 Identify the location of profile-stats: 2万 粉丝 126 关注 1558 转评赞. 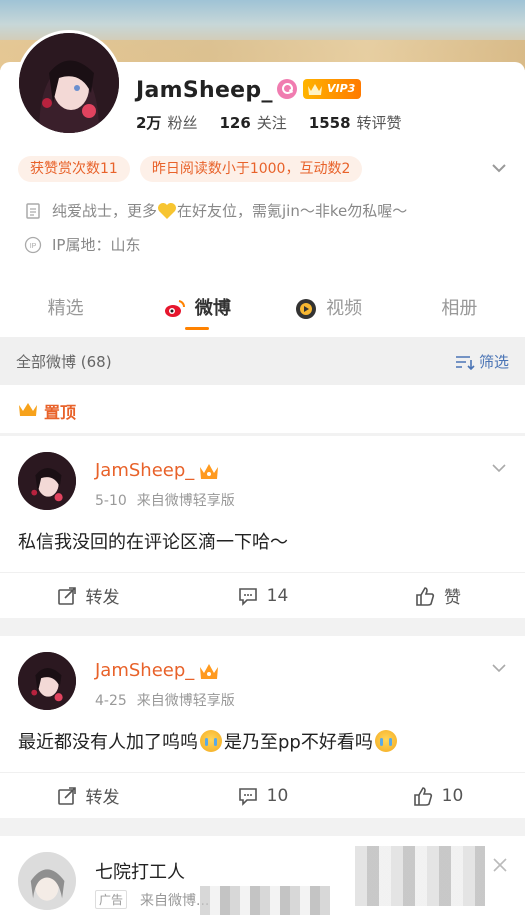
(280, 122).